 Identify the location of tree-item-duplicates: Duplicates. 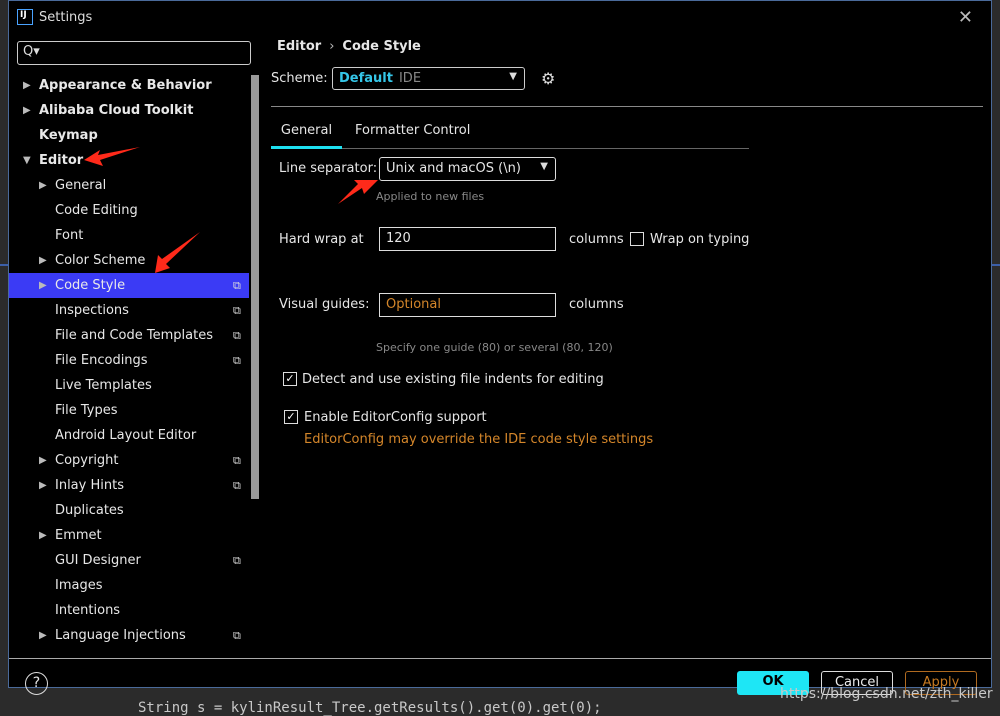
(129, 510).